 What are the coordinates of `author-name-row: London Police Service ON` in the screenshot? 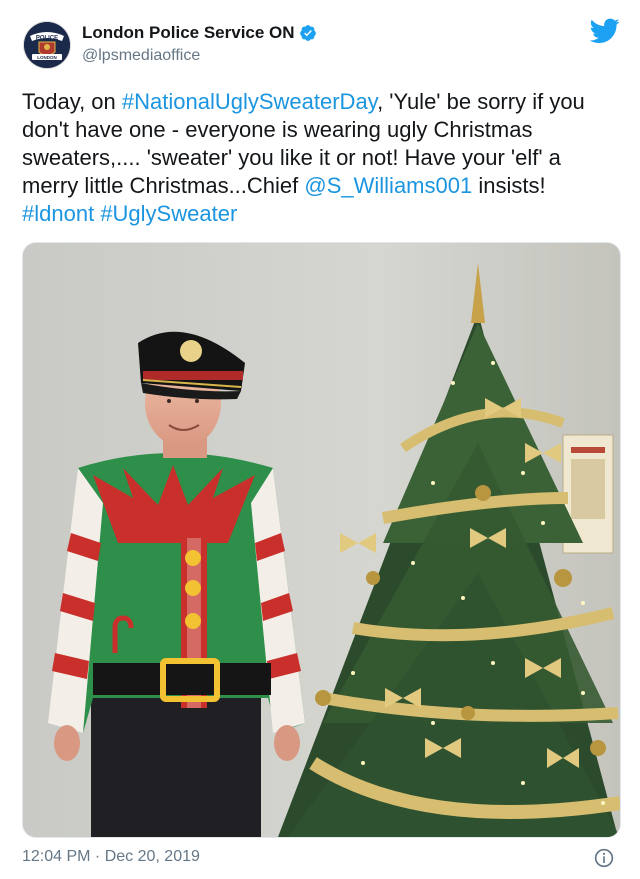 It's located at (199, 33).